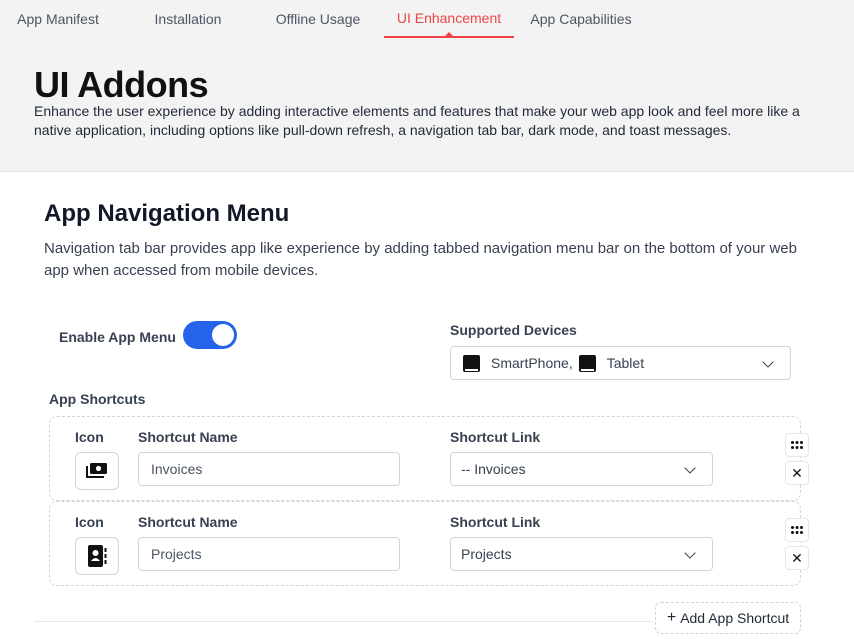 The image size is (854, 639). I want to click on section-title: App Navigation Menu, so click(167, 213).